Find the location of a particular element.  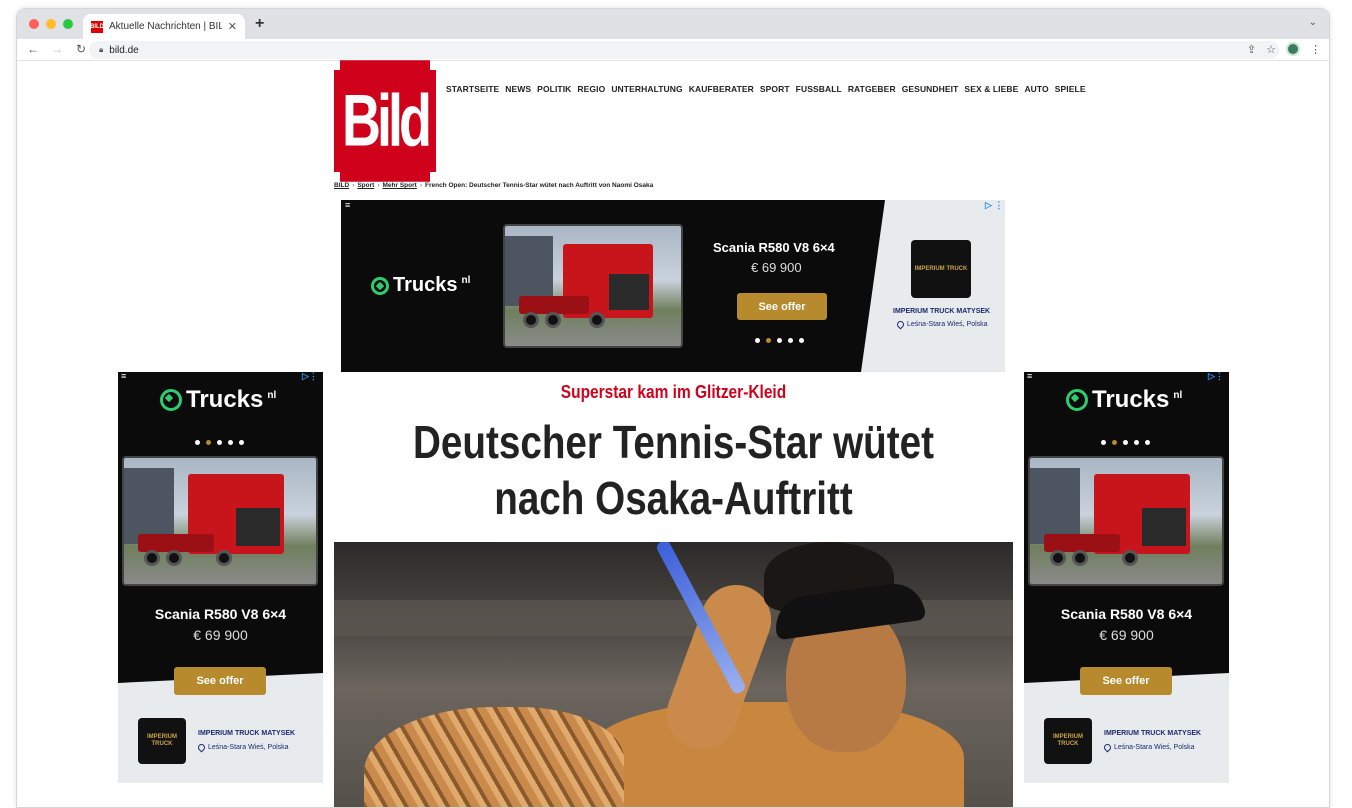

offer-price: € 69 900 is located at coordinates (220, 635).